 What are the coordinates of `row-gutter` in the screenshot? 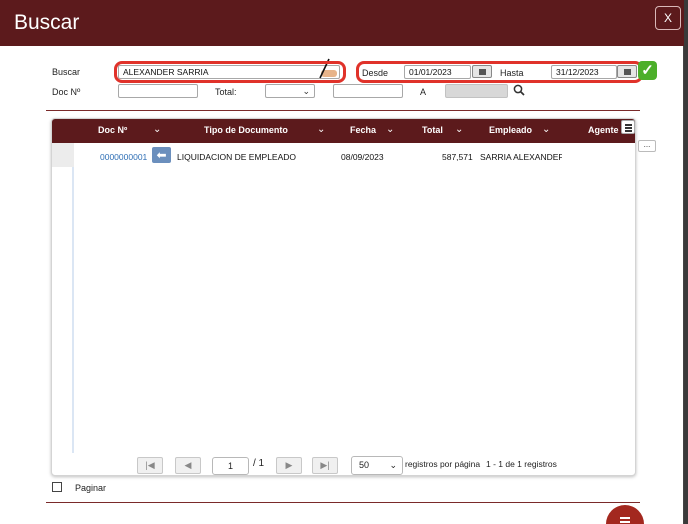 It's located at (63, 298).